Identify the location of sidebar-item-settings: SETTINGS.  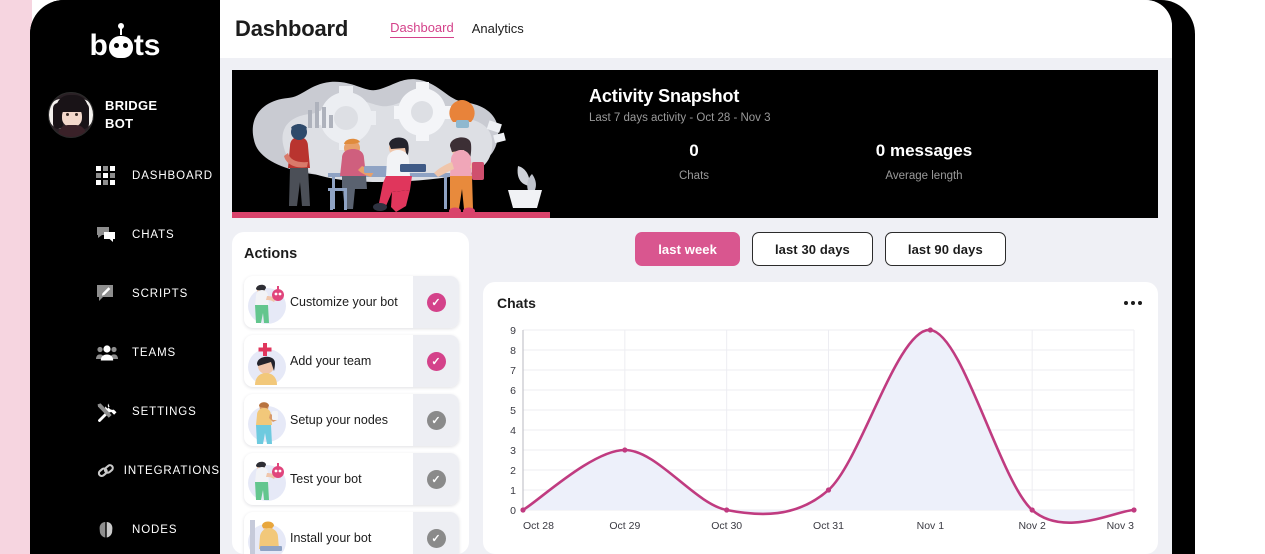
(125, 411).